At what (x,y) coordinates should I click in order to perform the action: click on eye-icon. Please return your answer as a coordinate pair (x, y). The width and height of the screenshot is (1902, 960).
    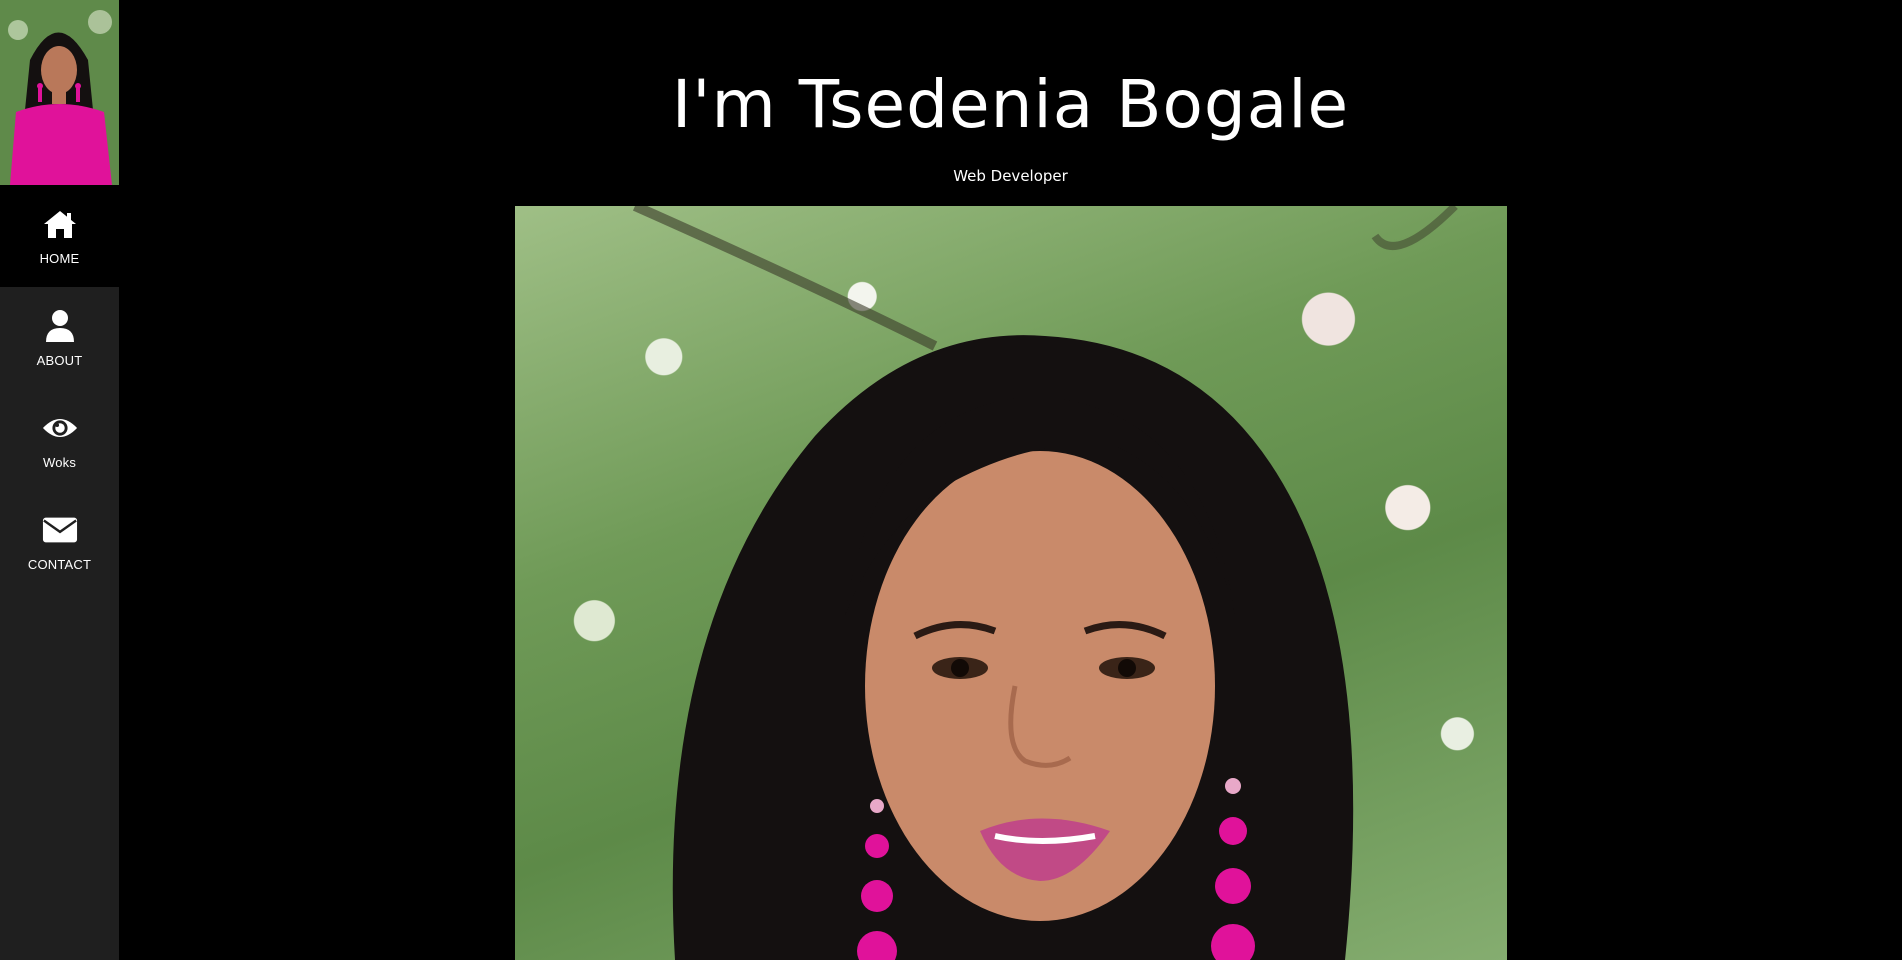
    Looking at the image, I should click on (60, 428).